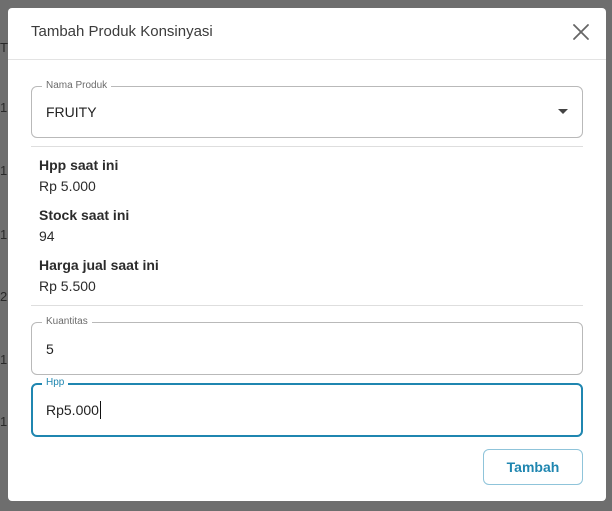  I want to click on hpp-current-value: Rp 5.000, so click(67, 186).